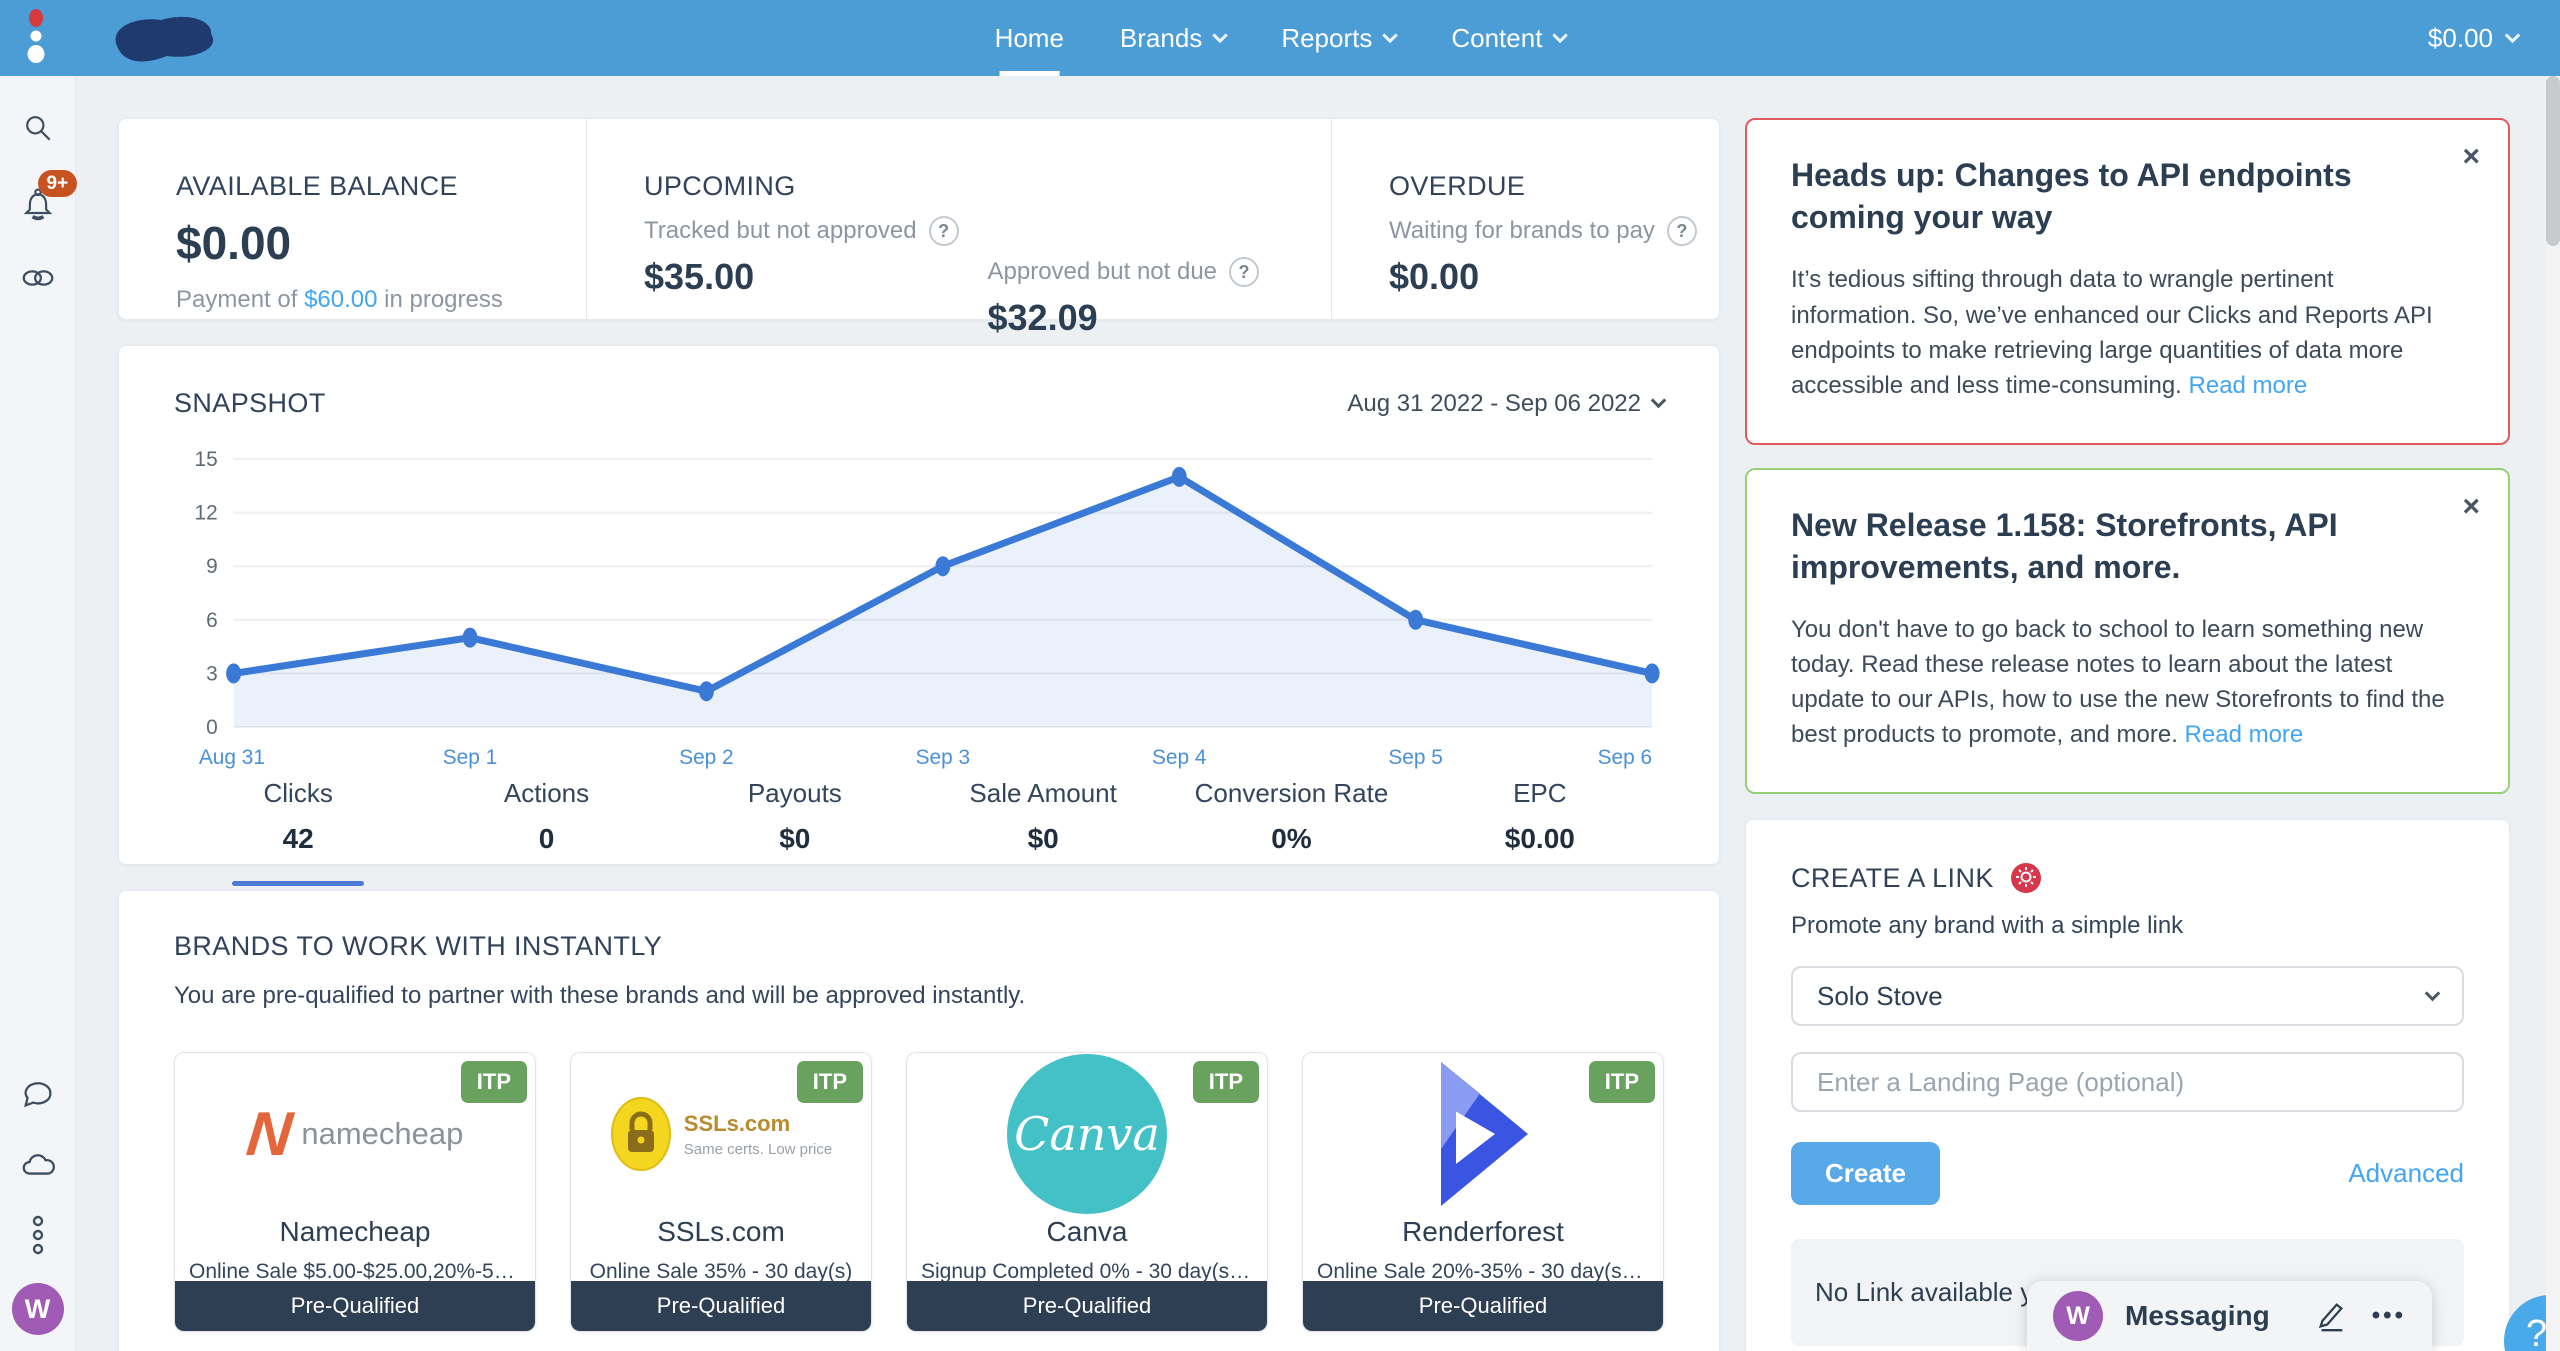 The image size is (2560, 1351). I want to click on svg-text: 15, so click(206, 459).